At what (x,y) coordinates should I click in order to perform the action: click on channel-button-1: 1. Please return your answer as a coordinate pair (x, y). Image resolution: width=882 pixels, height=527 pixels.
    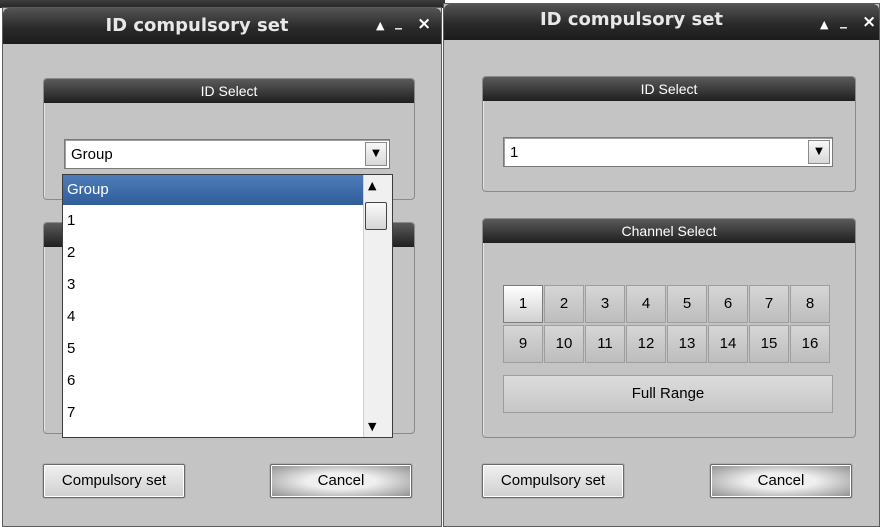
    Looking at the image, I should click on (523, 304).